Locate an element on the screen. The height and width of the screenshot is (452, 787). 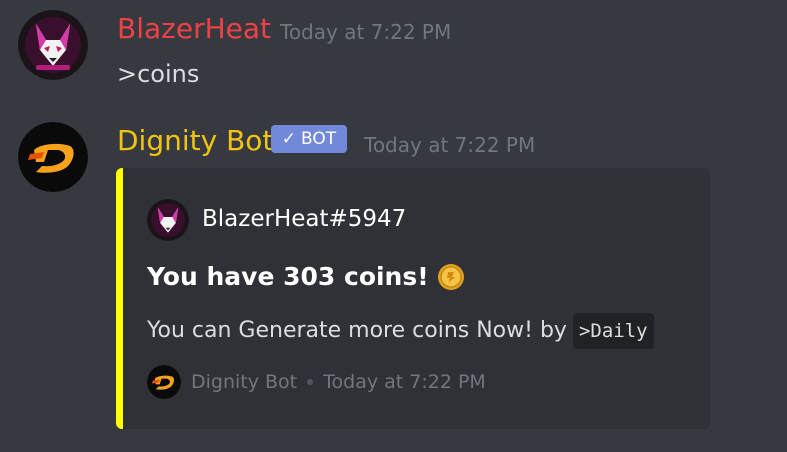
embed-color-bar is located at coordinates (119, 298).